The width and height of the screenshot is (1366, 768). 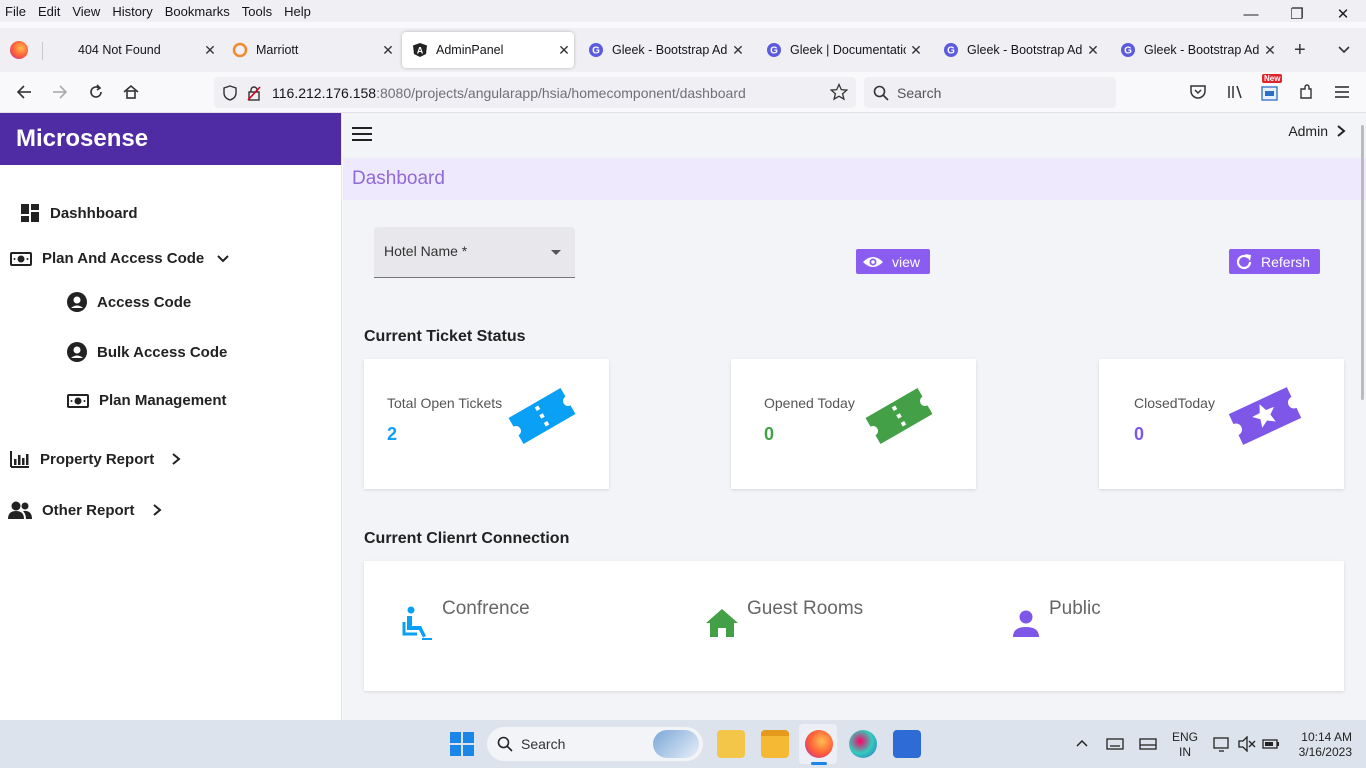 I want to click on forward-icon, so click(x=60, y=92).